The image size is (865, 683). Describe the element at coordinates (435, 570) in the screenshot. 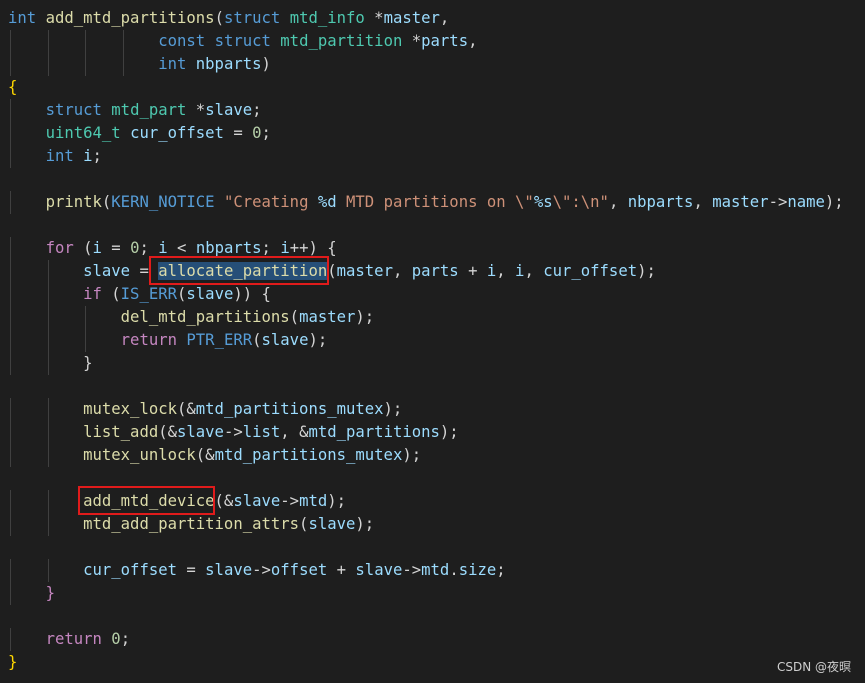

I see `code-token: mtd` at that location.